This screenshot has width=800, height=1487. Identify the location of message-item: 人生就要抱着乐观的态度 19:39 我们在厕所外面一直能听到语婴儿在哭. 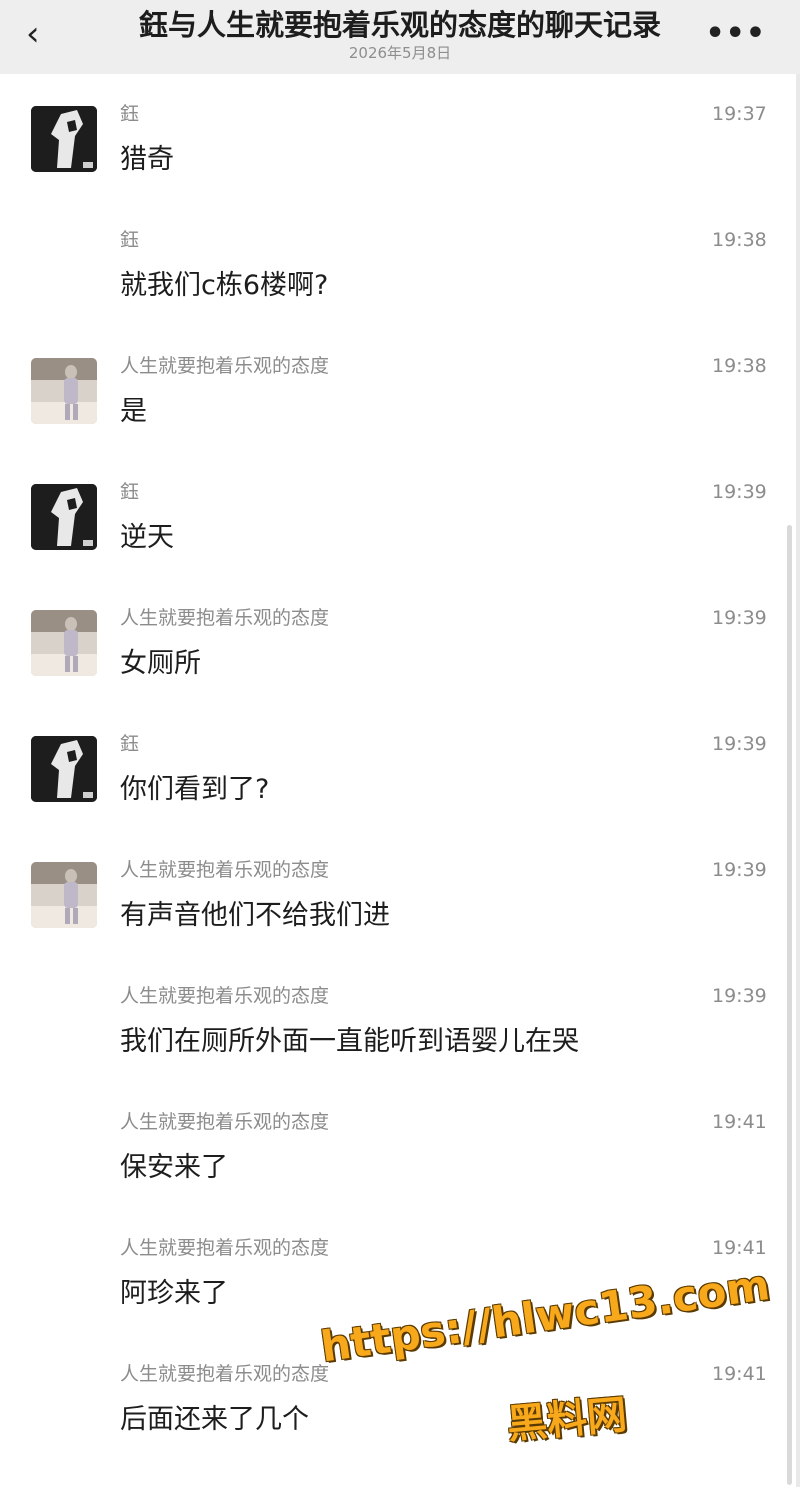
(395, 1049).